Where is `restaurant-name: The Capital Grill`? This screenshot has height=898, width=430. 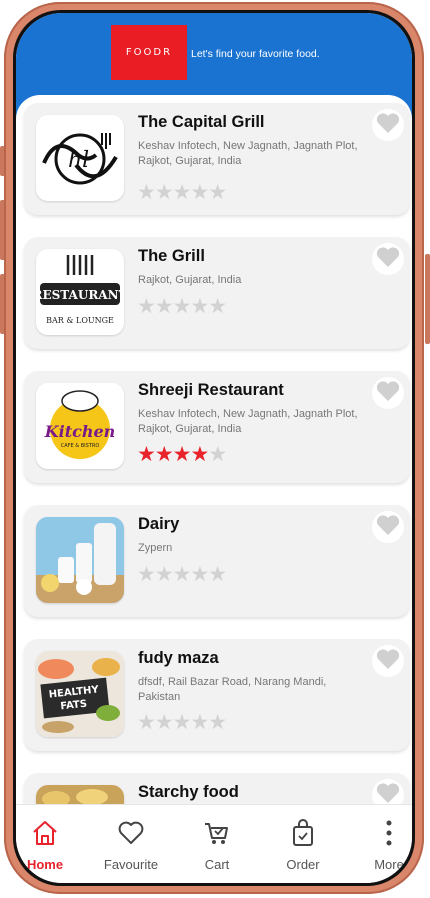
restaurant-name: The Capital Grill is located at coordinates (201, 122).